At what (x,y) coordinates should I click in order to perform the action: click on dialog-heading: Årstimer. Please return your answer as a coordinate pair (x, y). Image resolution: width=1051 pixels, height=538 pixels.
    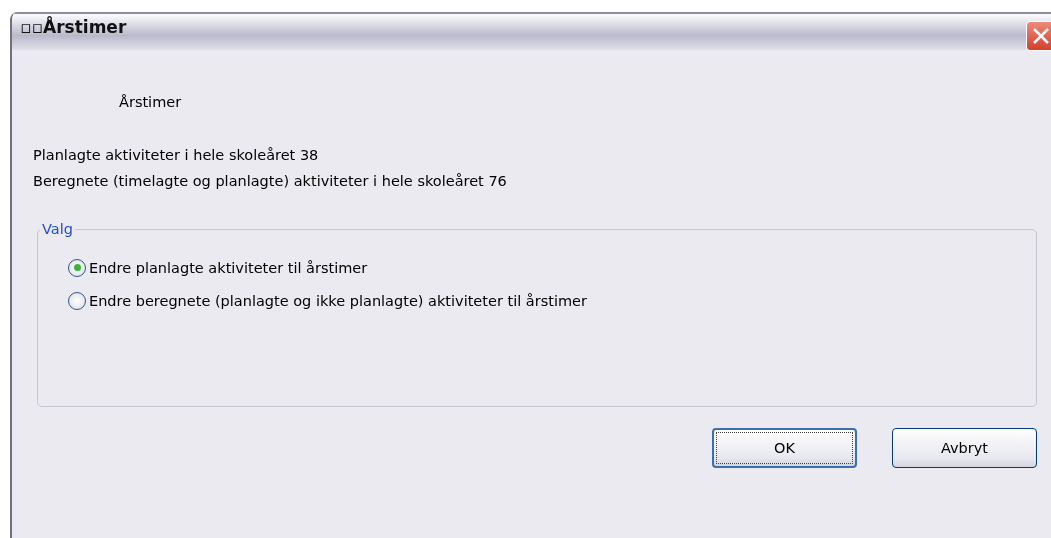
    Looking at the image, I should click on (151, 102).